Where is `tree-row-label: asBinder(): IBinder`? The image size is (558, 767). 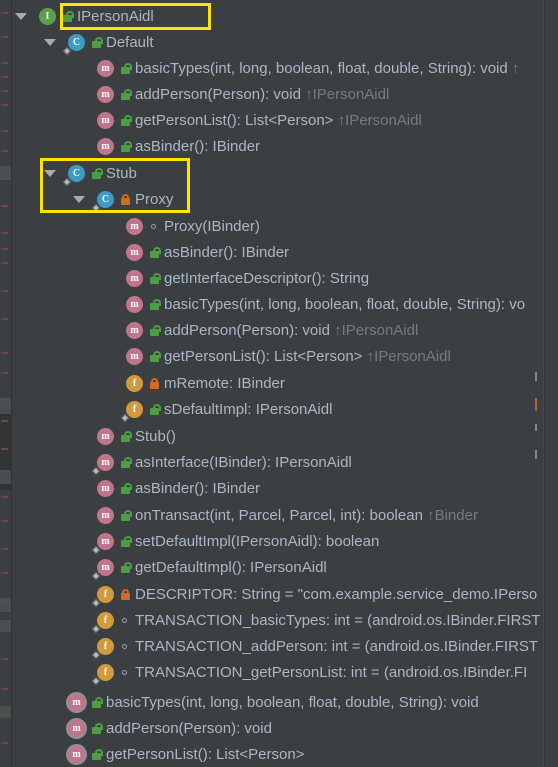 tree-row-label: asBinder(): IBinder is located at coordinates (227, 252).